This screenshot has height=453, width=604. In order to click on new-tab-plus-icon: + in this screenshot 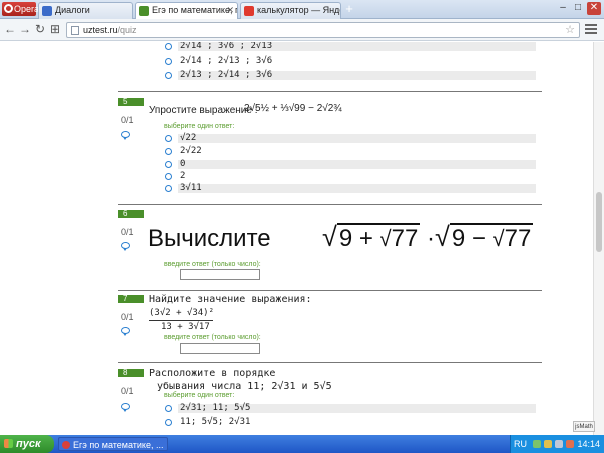, I will do `click(349, 9)`.